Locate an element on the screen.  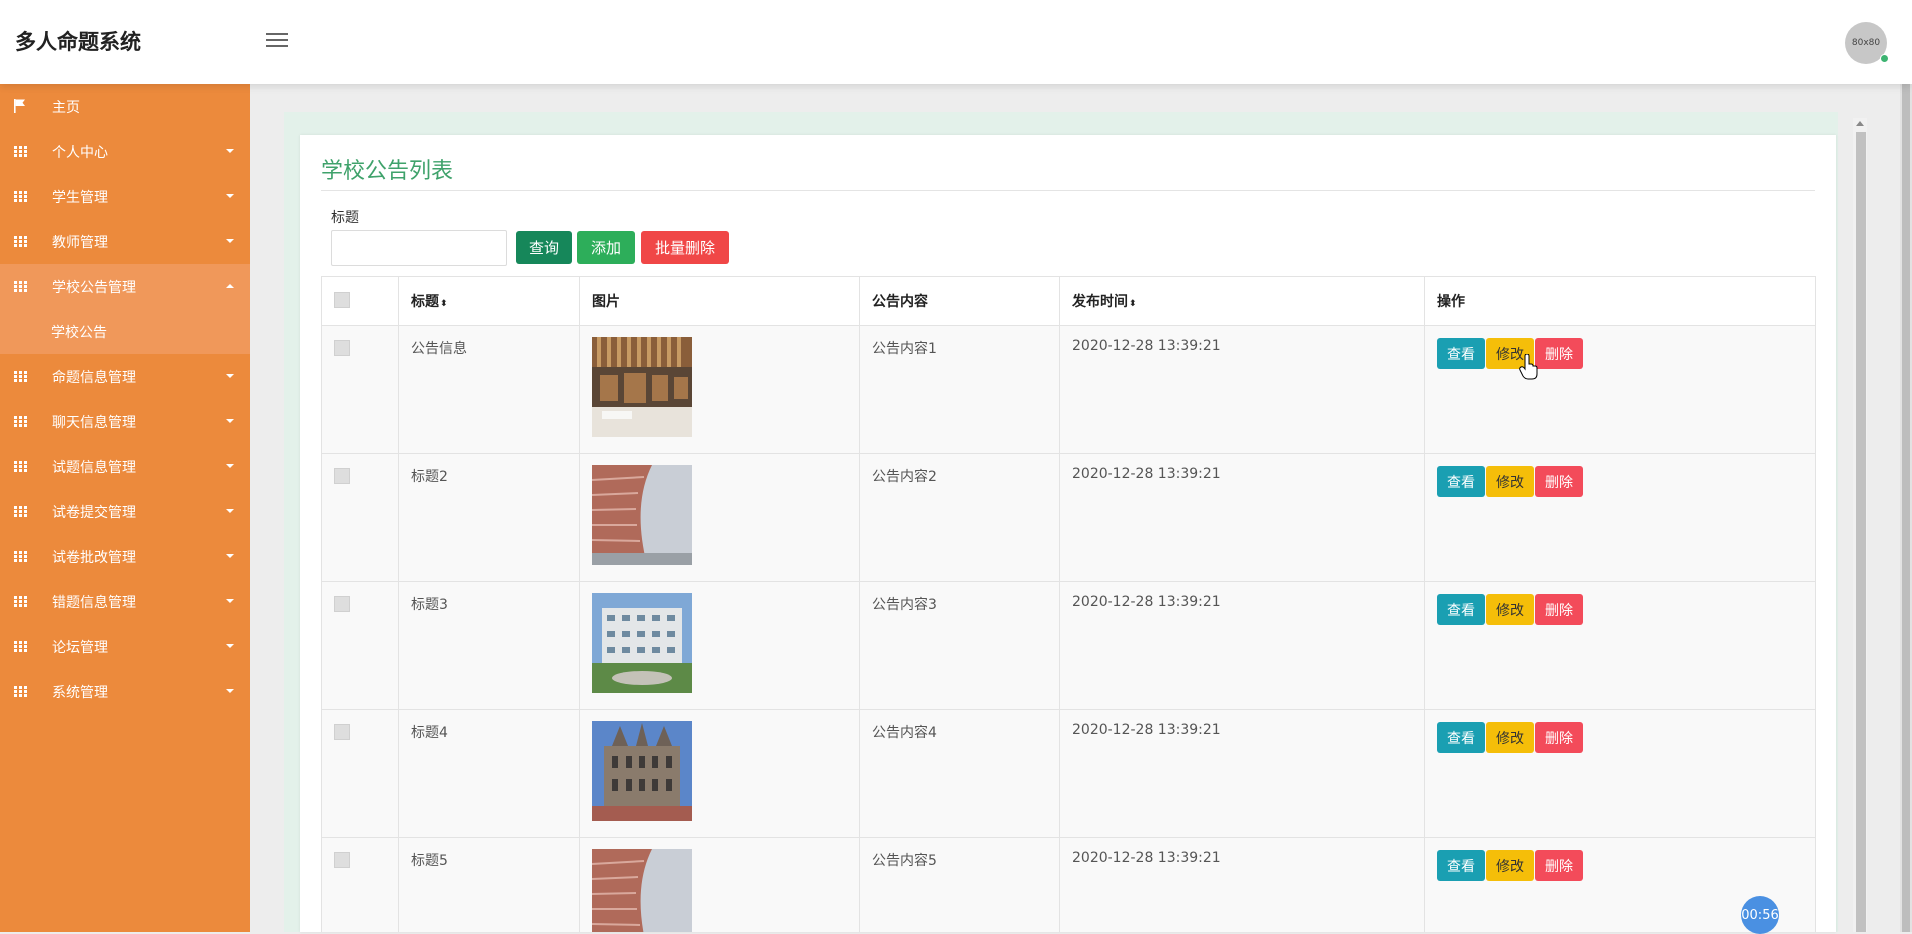
sidebar-item-label: 个人中心 is located at coordinates (80, 152).